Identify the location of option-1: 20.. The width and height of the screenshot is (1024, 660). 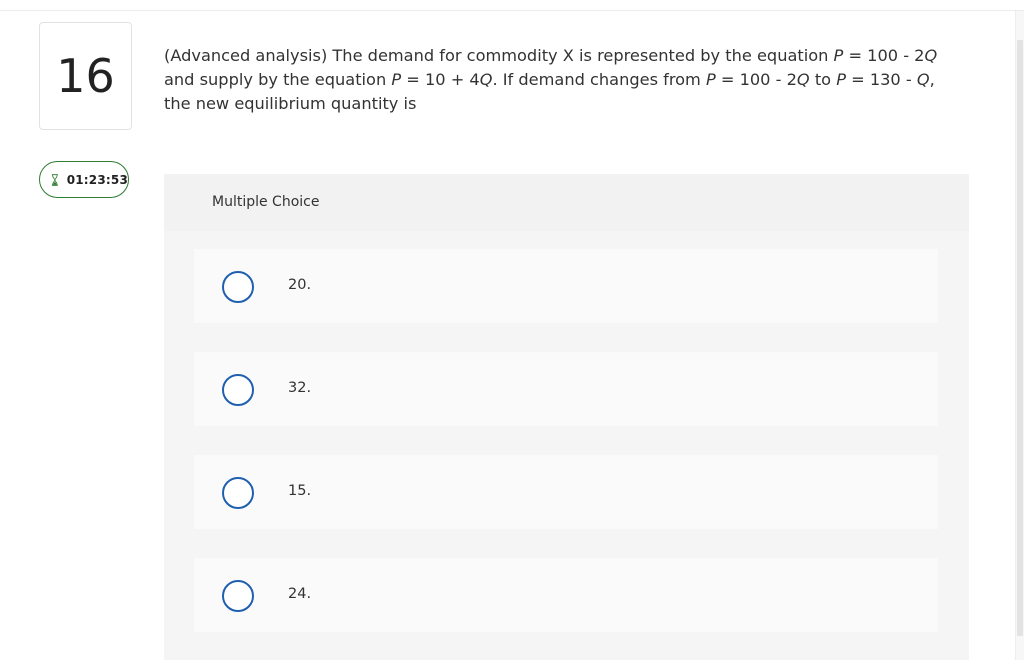
(566, 286).